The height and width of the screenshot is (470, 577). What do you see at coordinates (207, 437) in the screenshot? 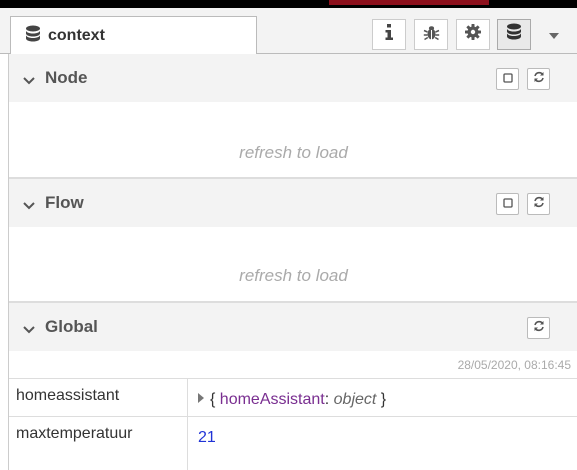
I see `number-value: 21` at bounding box center [207, 437].